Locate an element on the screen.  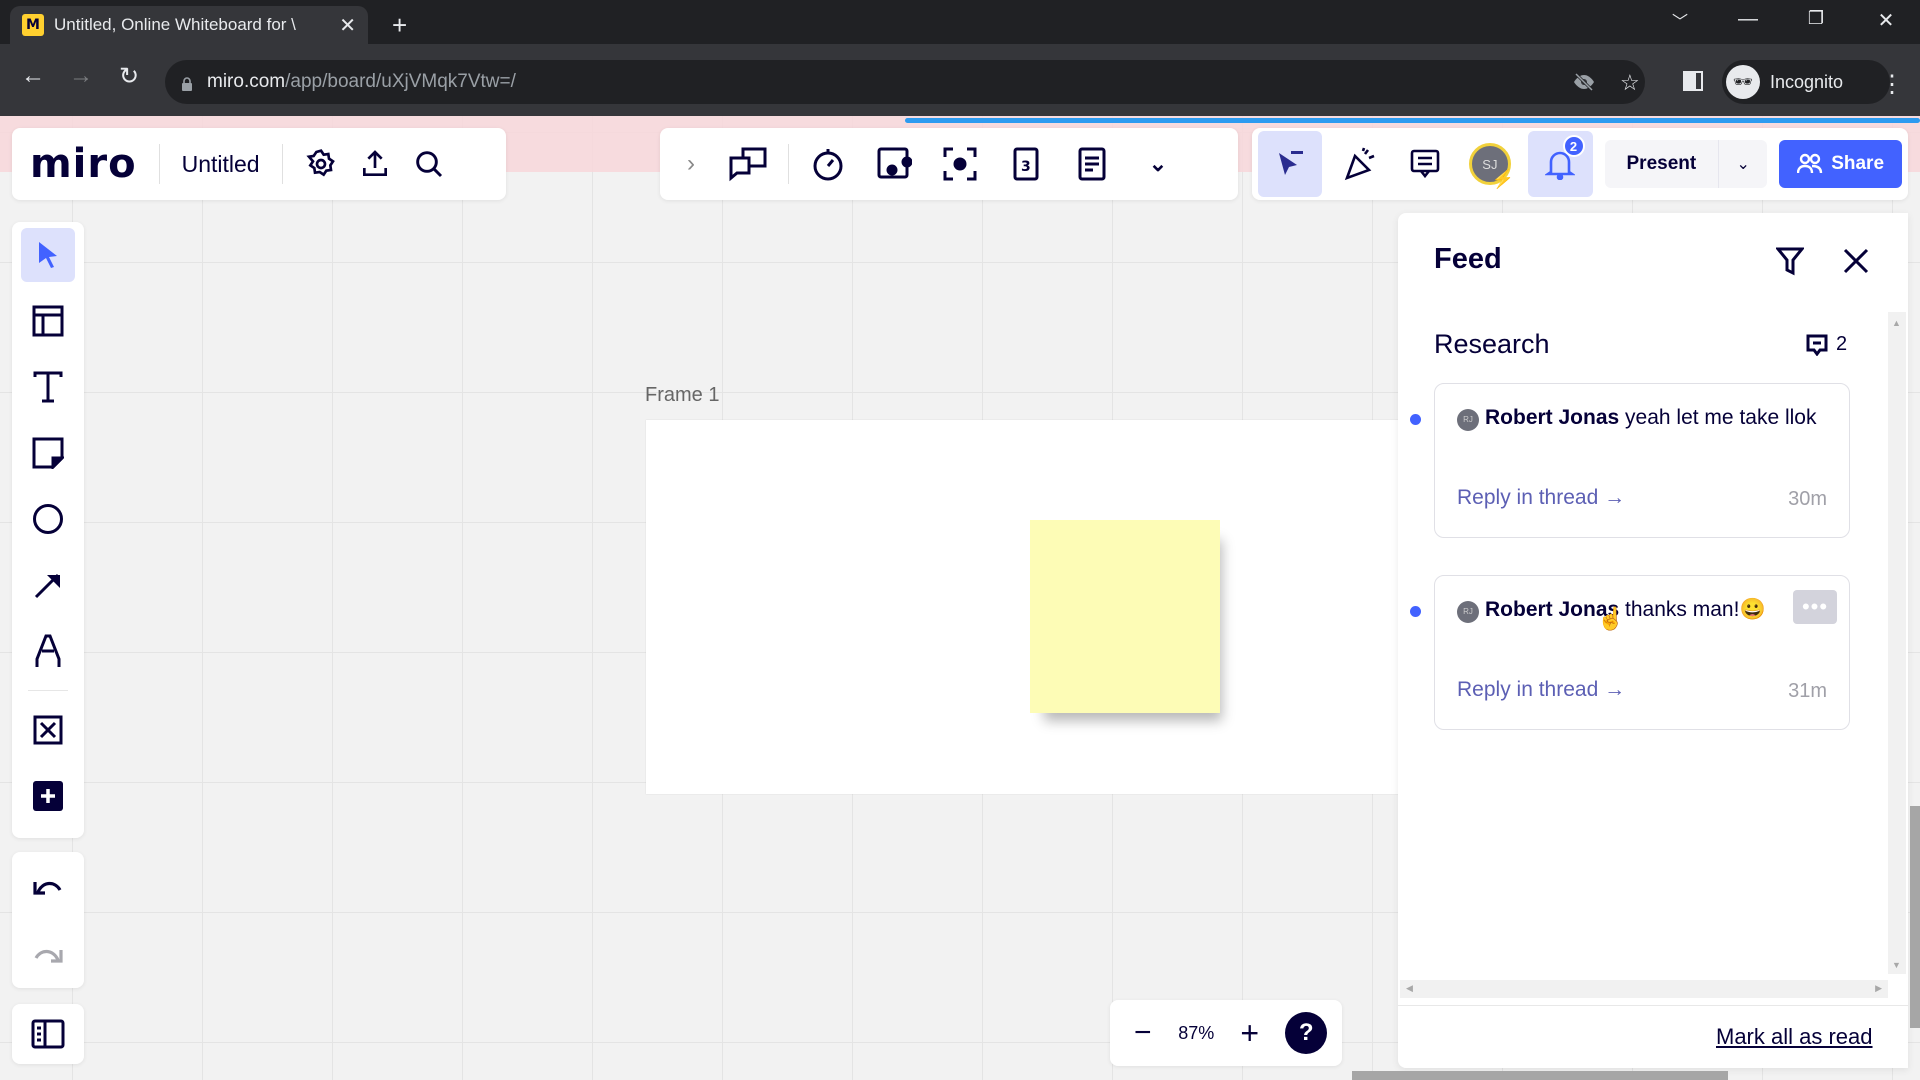
help-question-icon: ? is located at coordinates (1306, 1033).